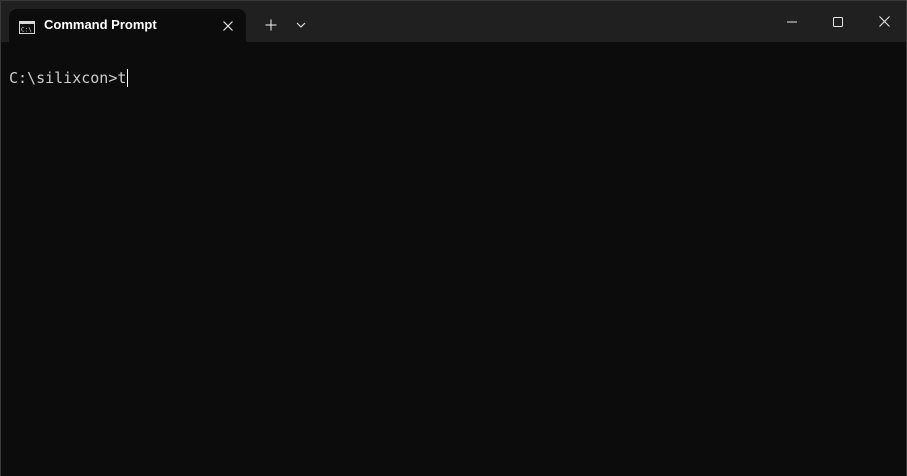 The image size is (907, 476). Describe the element at coordinates (128, 78) in the screenshot. I see `text-cursor` at that location.